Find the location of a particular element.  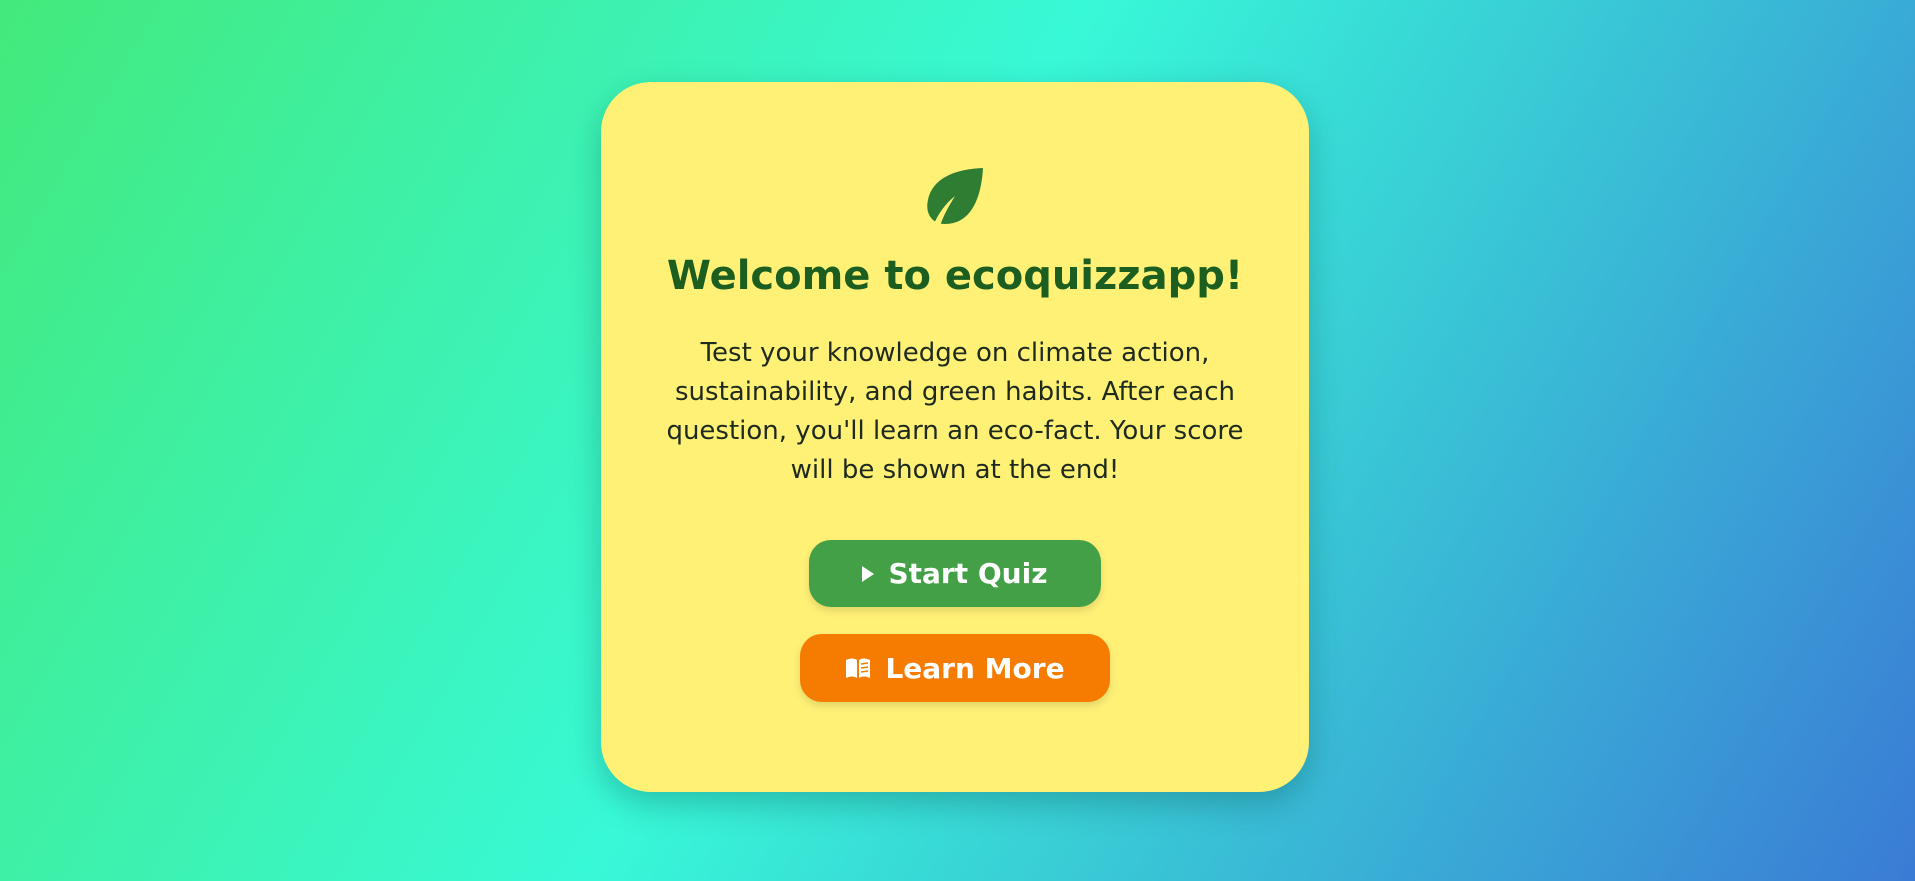

learn-more-button: Learn More is located at coordinates (955, 668).